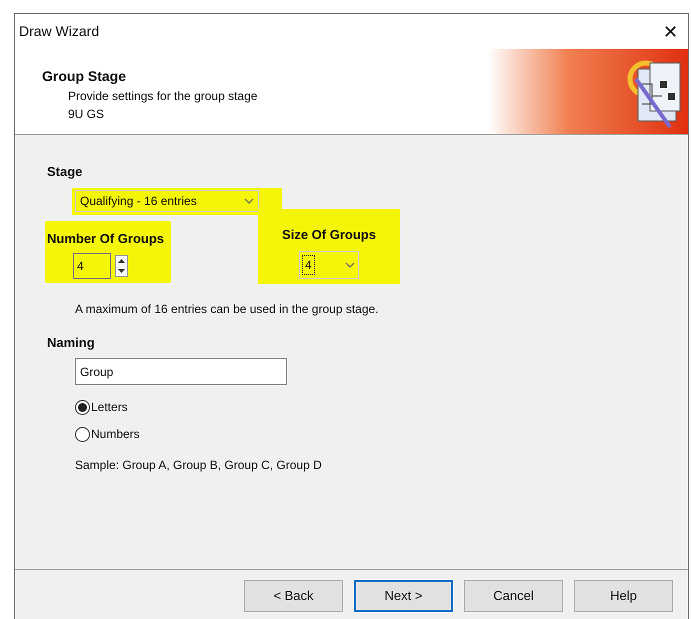 Image resolution: width=691 pixels, height=619 pixels. Describe the element at coordinates (59, 31) in the screenshot. I see `window-title: Draw Wizard` at that location.